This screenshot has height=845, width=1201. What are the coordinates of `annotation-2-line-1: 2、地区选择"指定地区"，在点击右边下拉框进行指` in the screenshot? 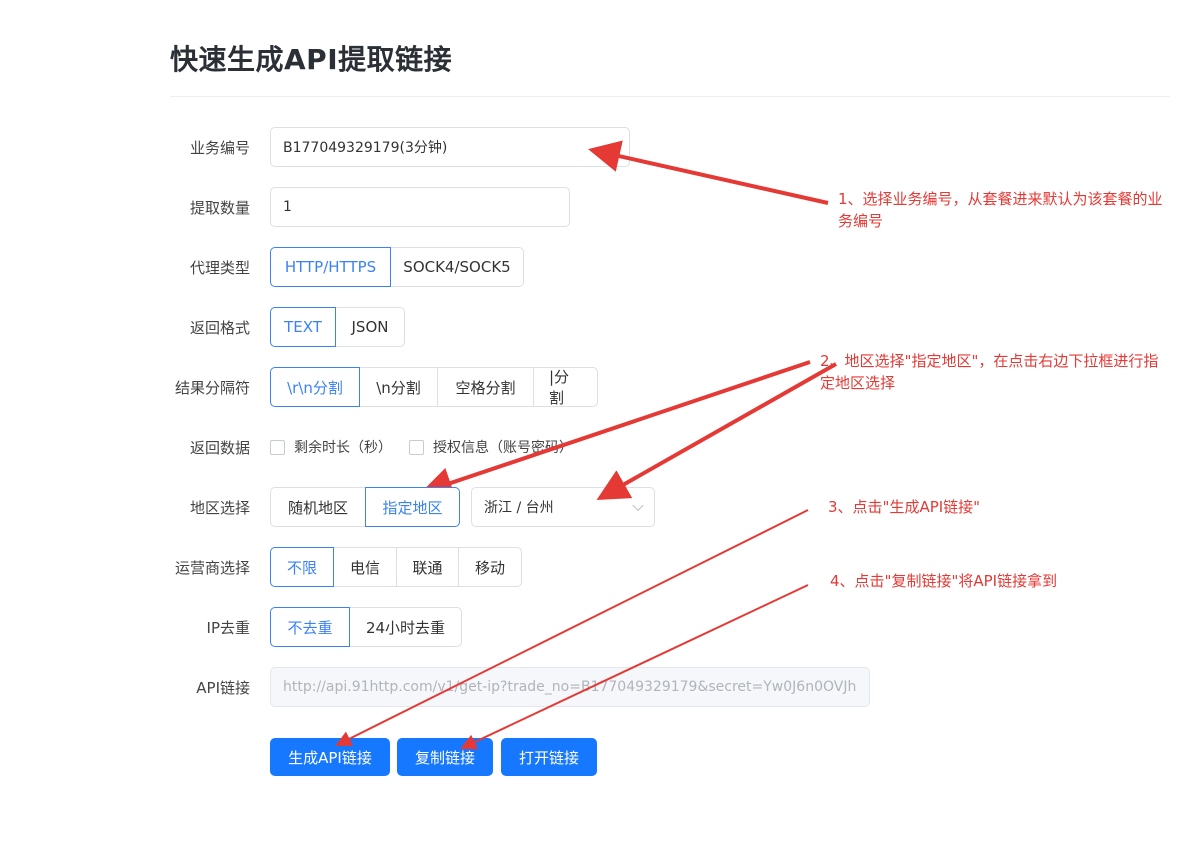 It's located at (989, 361).